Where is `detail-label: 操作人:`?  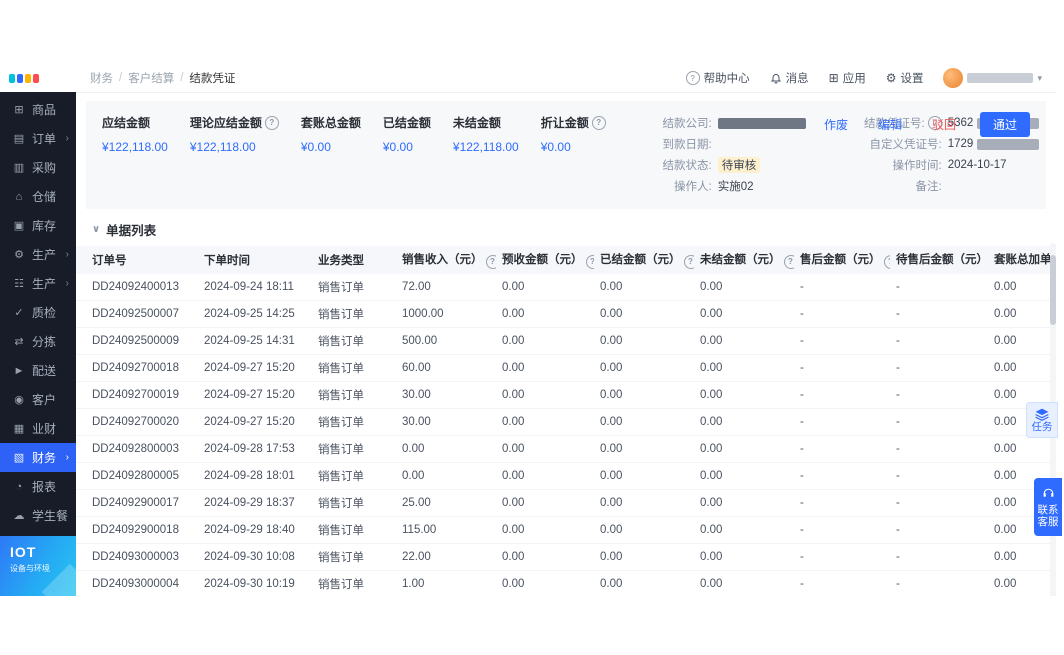
detail-label: 操作人: is located at coordinates (693, 187).